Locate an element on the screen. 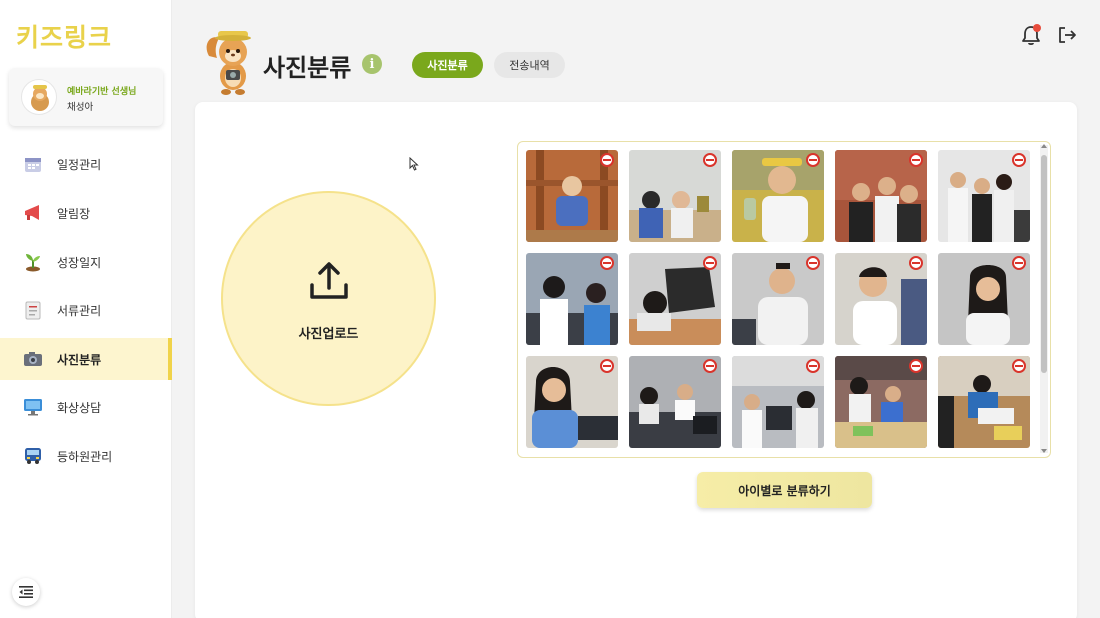 The image size is (1100, 618). camera-icon is located at coordinates (33, 359).